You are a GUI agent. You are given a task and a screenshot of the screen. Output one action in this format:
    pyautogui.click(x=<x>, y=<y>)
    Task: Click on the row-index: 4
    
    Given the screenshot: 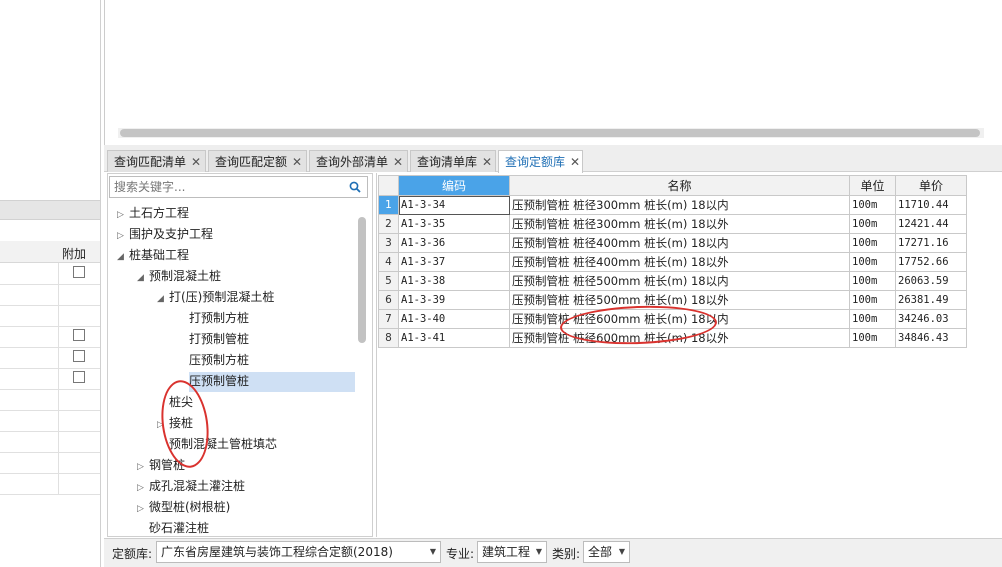 What is the action you would take?
    pyautogui.click(x=388, y=262)
    